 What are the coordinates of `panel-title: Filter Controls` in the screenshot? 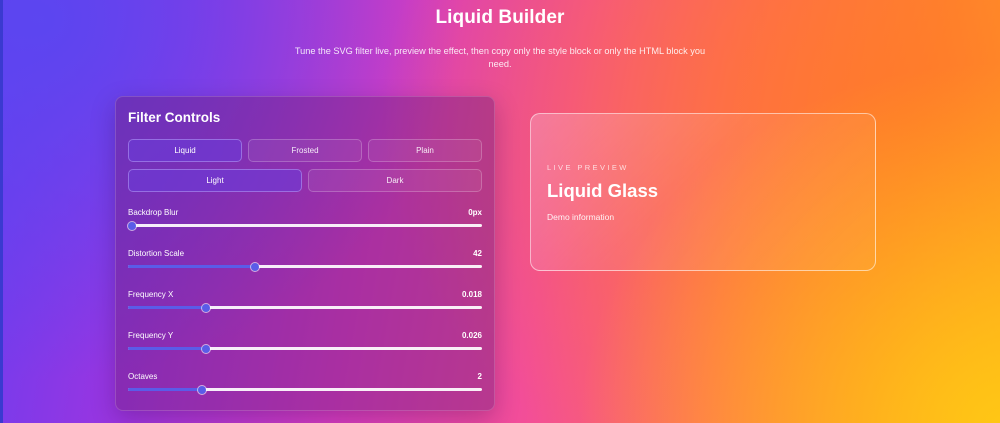 It's located at (174, 117).